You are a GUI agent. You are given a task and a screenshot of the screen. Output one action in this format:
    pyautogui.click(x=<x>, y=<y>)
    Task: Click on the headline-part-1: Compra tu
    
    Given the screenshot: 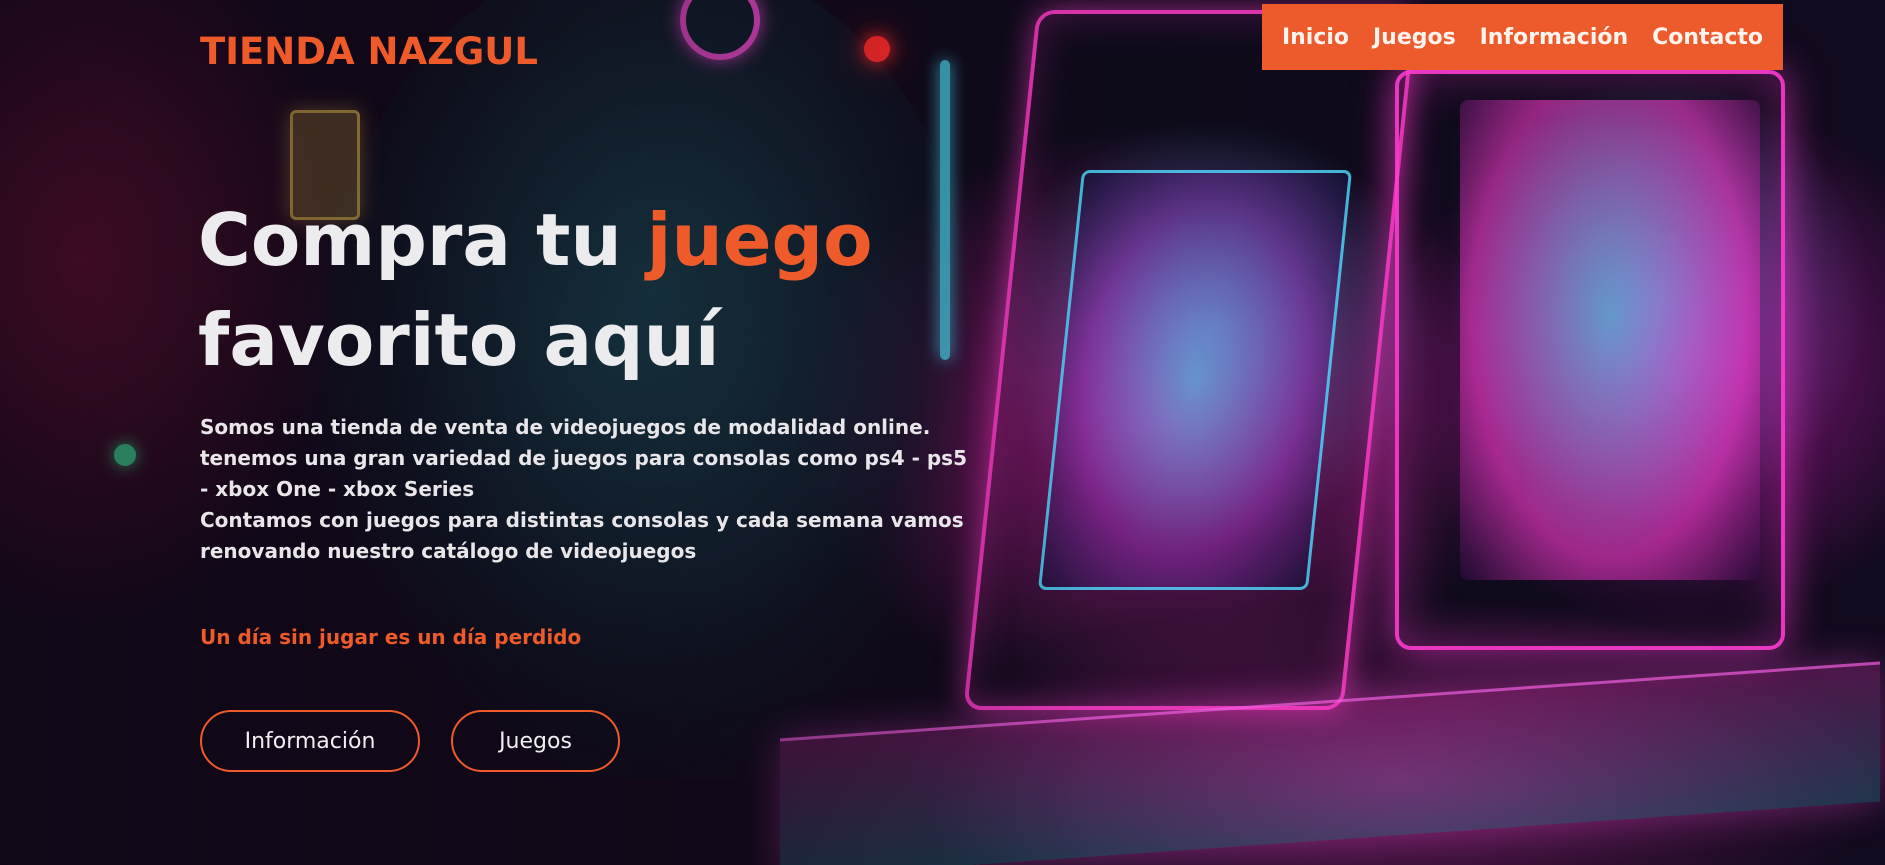 What is the action you would take?
    pyautogui.click(x=422, y=240)
    